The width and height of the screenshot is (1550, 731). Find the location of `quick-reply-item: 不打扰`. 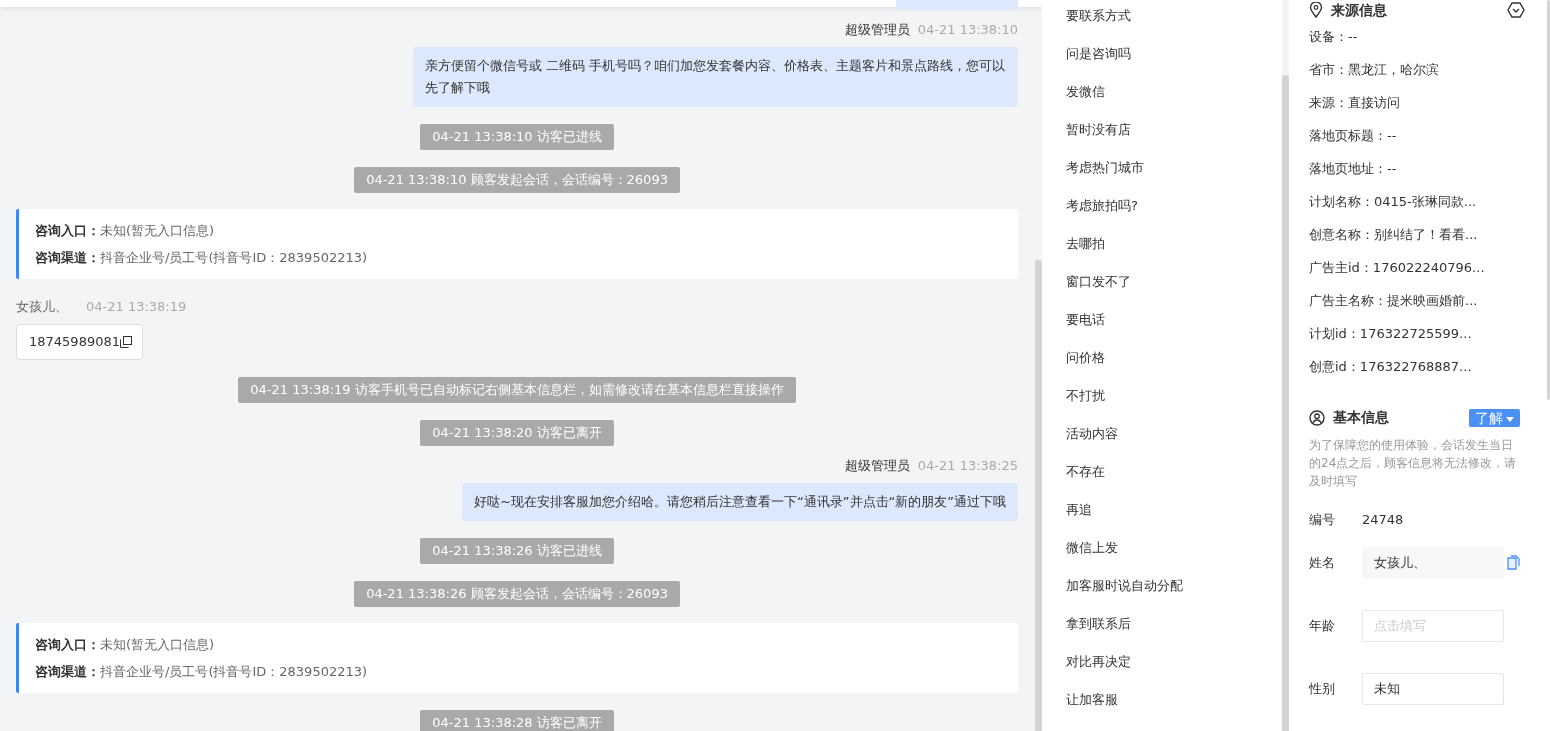

quick-reply-item: 不打扰 is located at coordinates (1174, 396).